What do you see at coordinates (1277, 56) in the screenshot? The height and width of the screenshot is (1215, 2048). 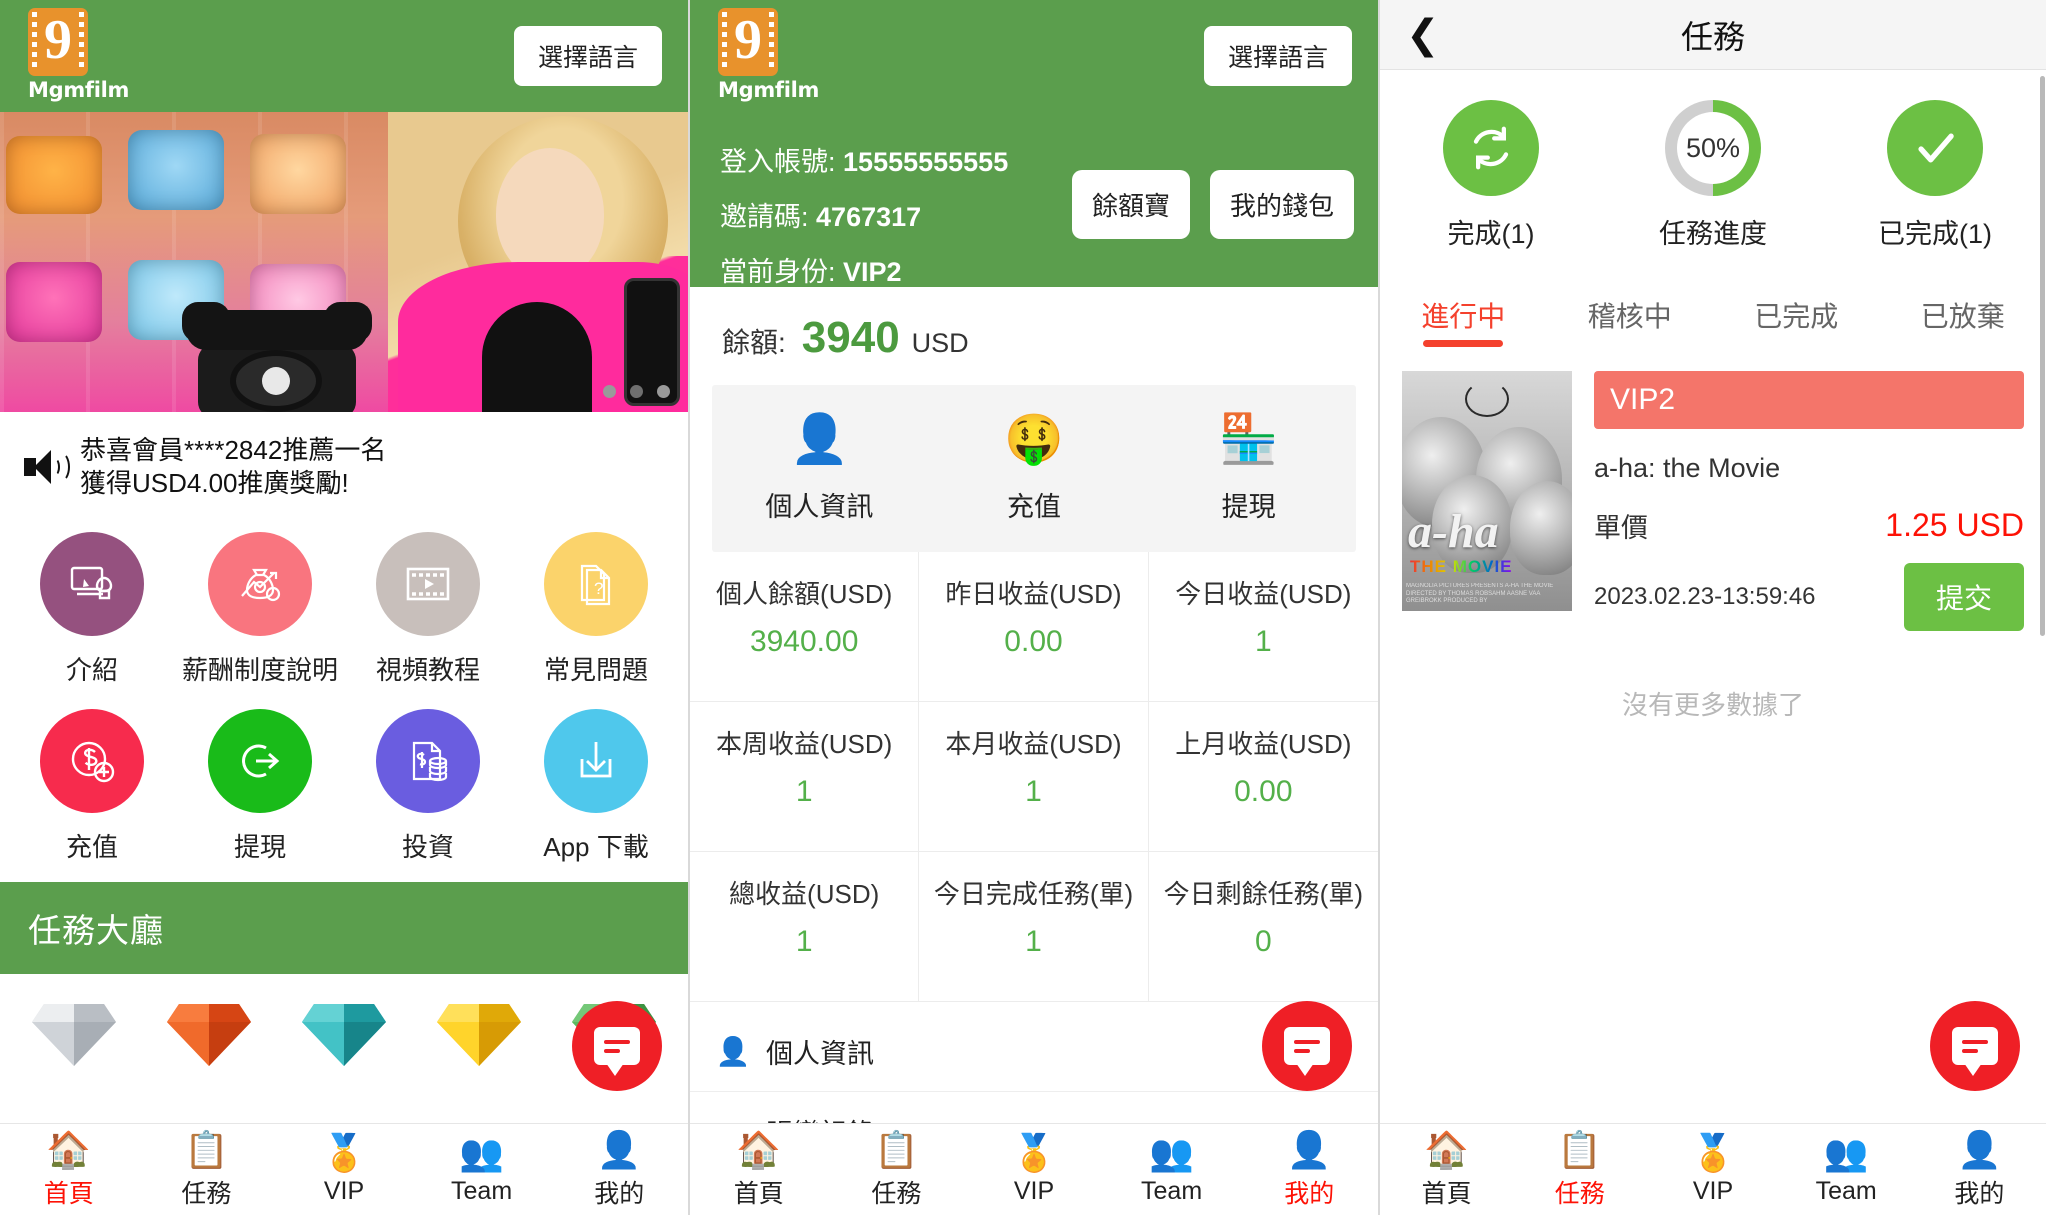 I see `language-button-account: 選擇語言` at bounding box center [1277, 56].